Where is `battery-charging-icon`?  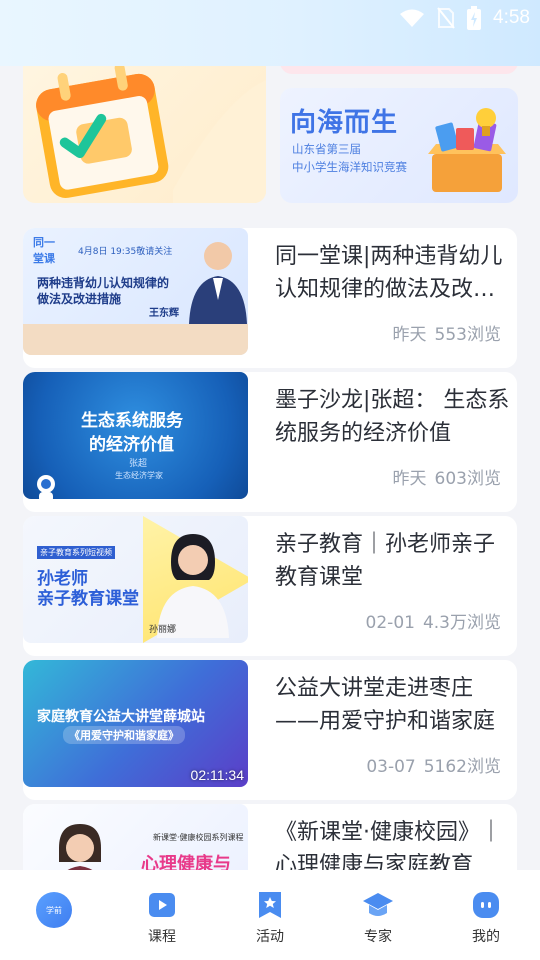
battery-charging-icon is located at coordinates (474, 18).